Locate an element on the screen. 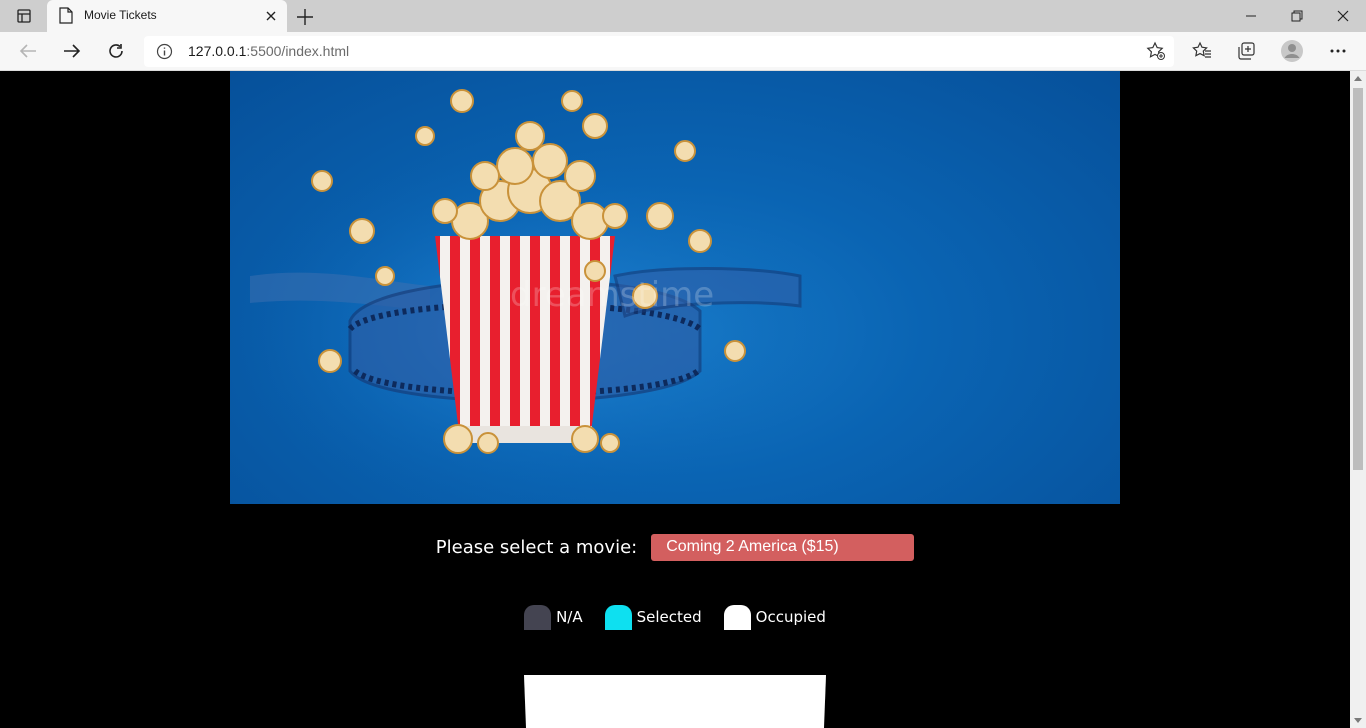  page-scrollbar is located at coordinates (1358, 399).